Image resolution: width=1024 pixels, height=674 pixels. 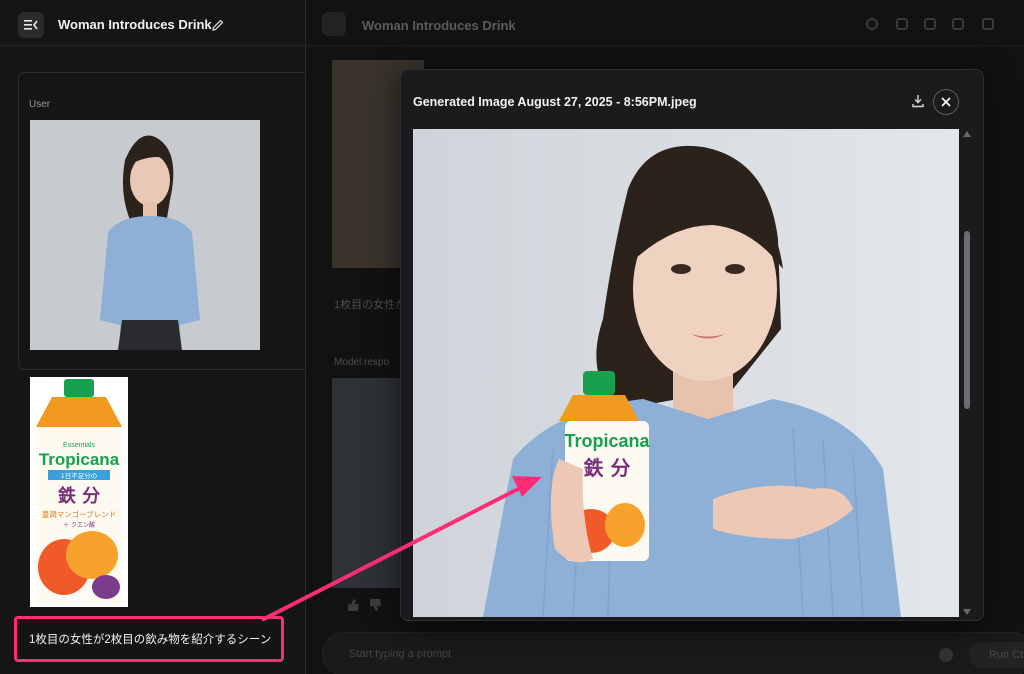 I want to click on pencil-icon, so click(x=218, y=25).